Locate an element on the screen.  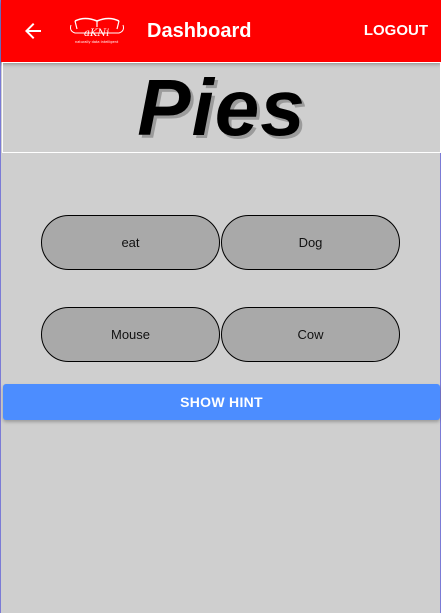
answer-option-button: Dog is located at coordinates (310, 242).